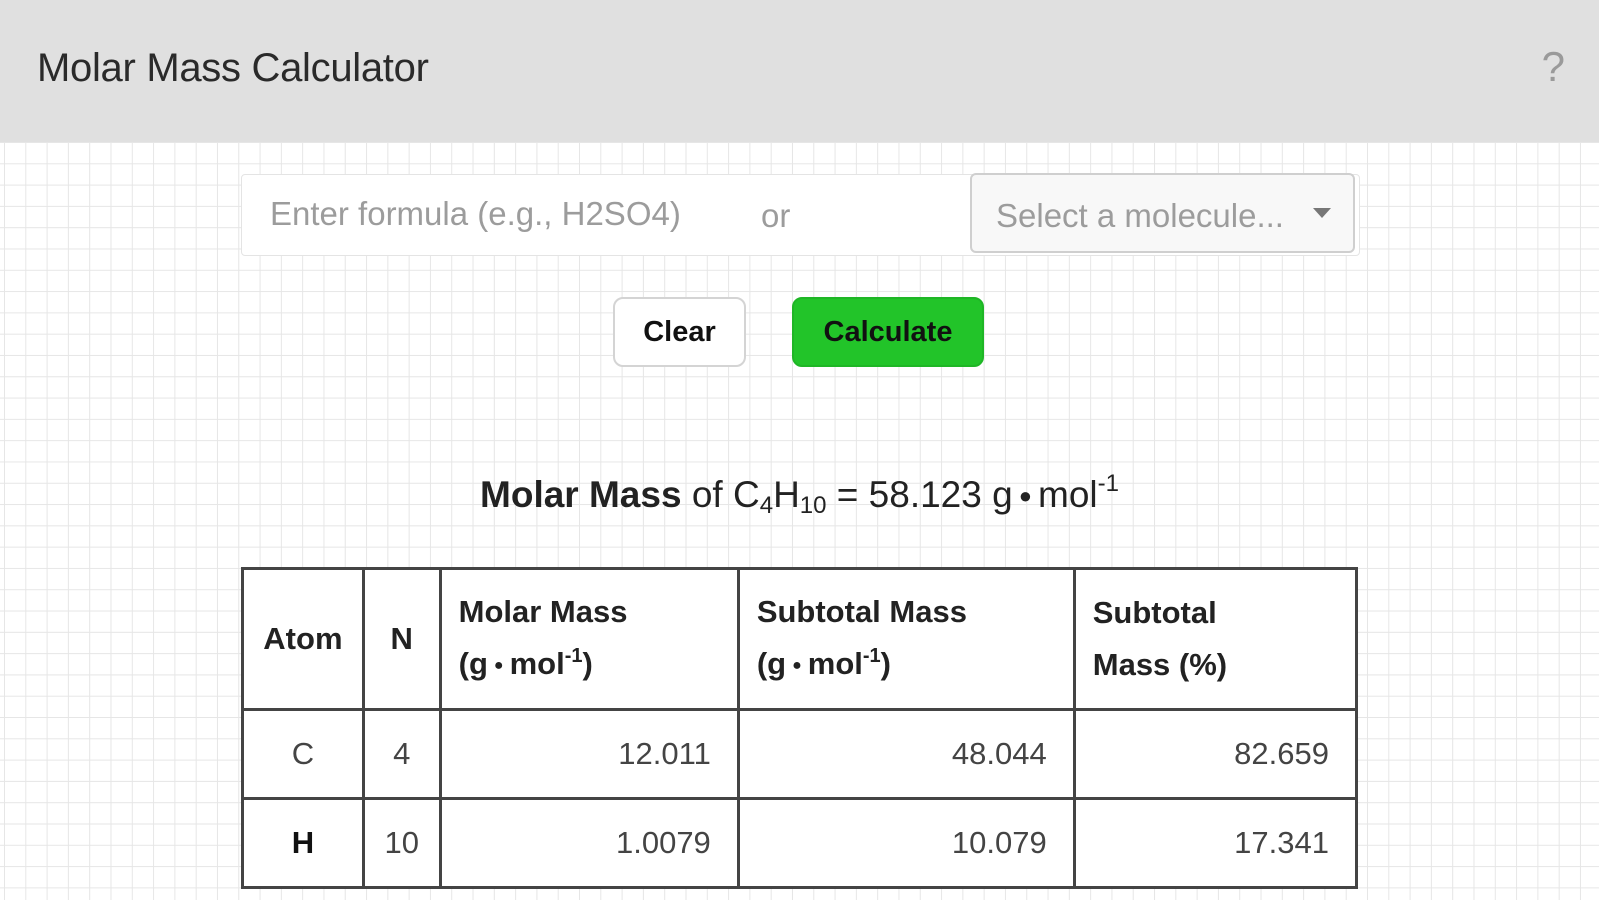  Describe the element at coordinates (1068, 494) in the screenshot. I see `unit-mol: mol` at that location.